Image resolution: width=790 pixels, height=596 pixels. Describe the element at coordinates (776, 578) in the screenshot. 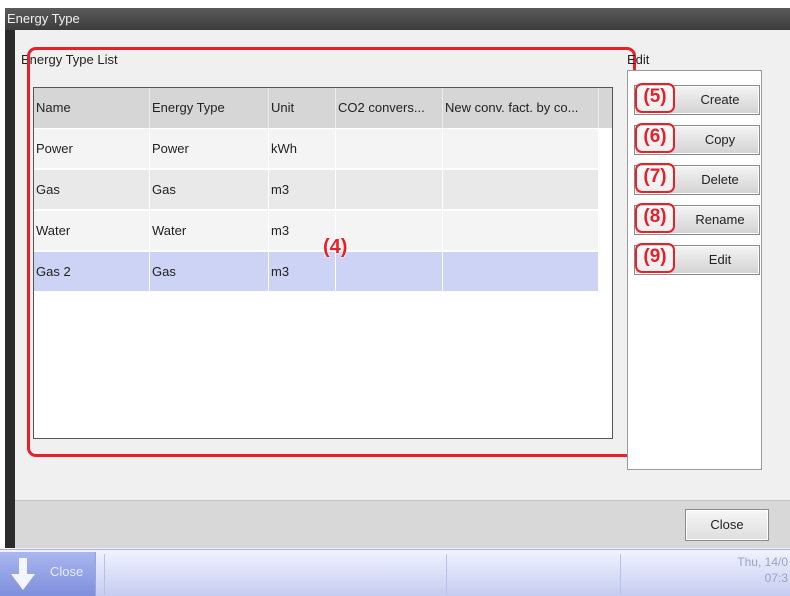

I see `taskbar-time: 07:3` at that location.